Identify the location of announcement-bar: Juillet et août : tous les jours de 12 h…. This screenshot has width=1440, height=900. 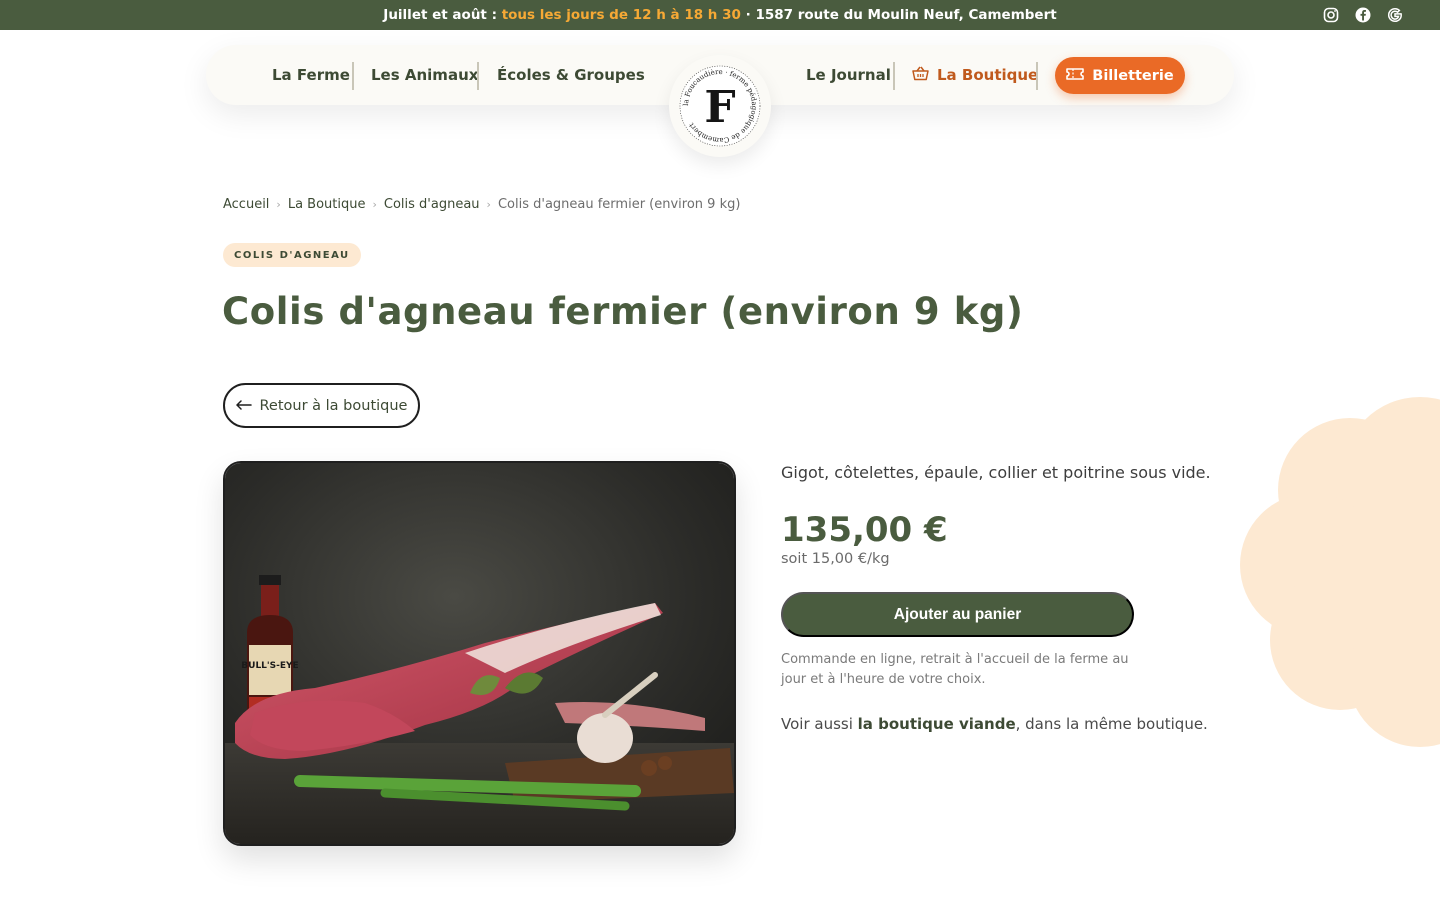
(720, 15).